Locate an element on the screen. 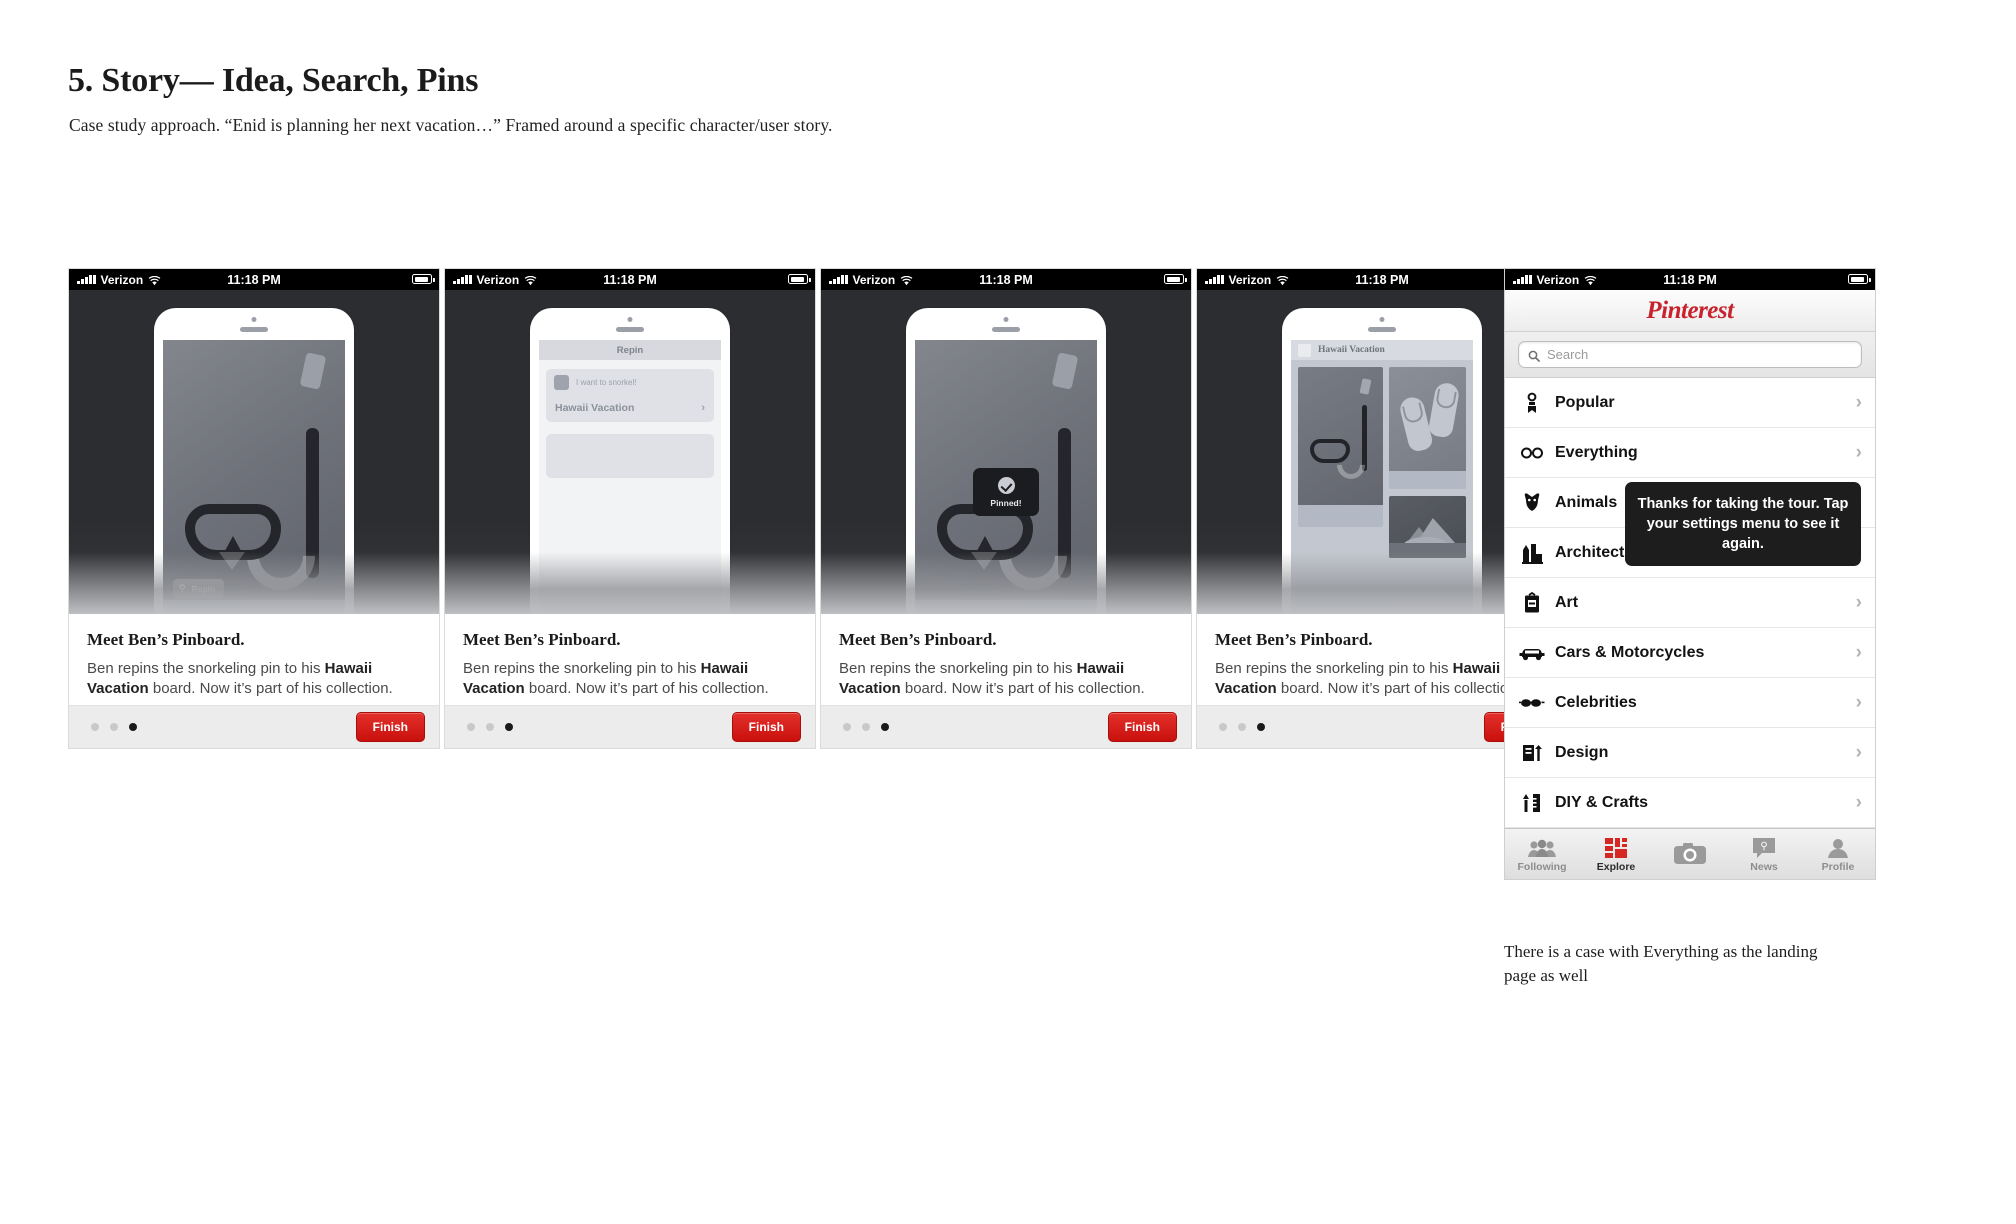 The height and width of the screenshot is (1224, 2016). board-navbar: Hawaii Vacation is located at coordinates (1382, 350).